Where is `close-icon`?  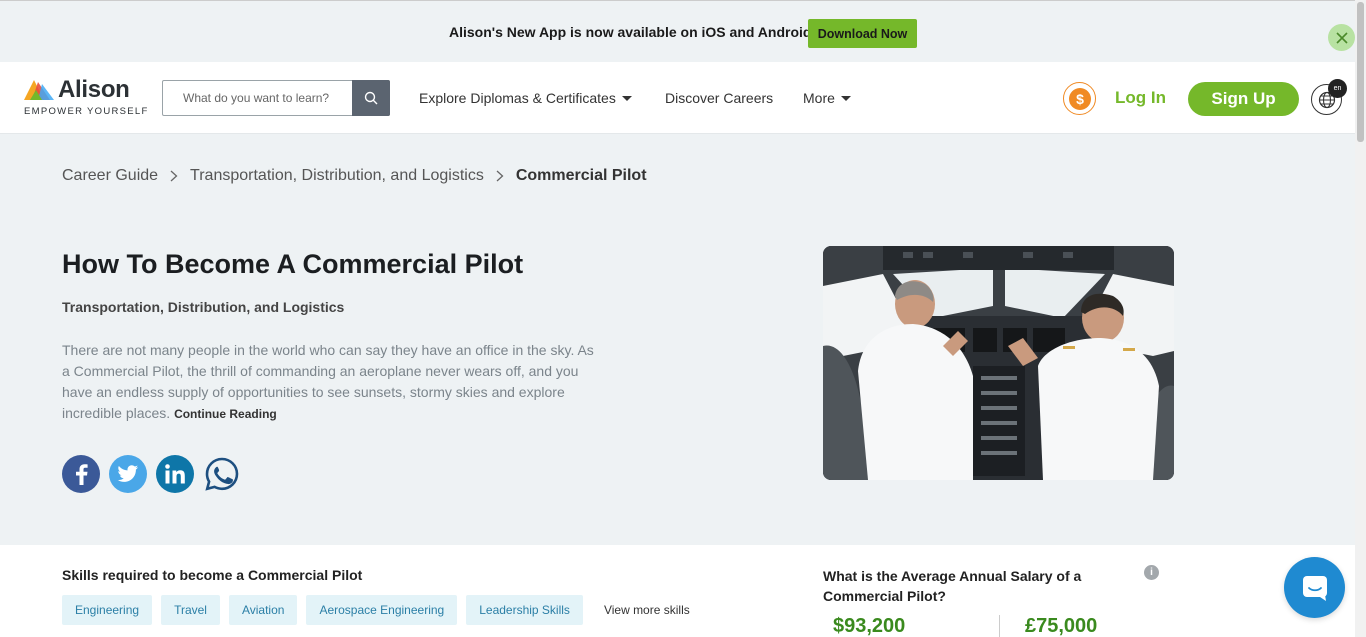
close-icon is located at coordinates (1341, 37).